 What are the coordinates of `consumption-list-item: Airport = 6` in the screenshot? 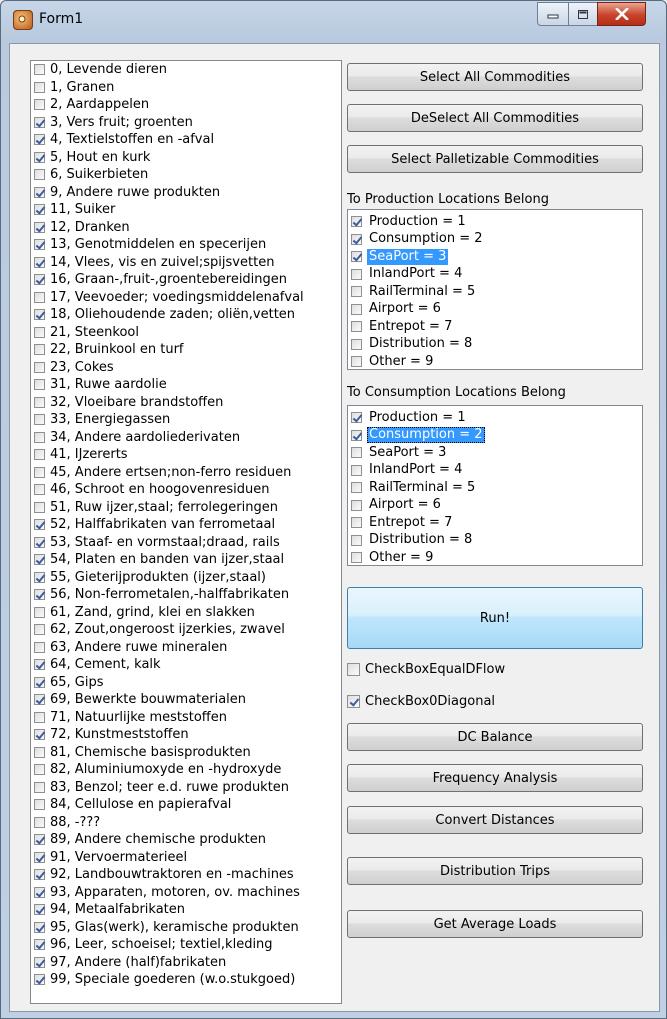 It's located at (495, 506).